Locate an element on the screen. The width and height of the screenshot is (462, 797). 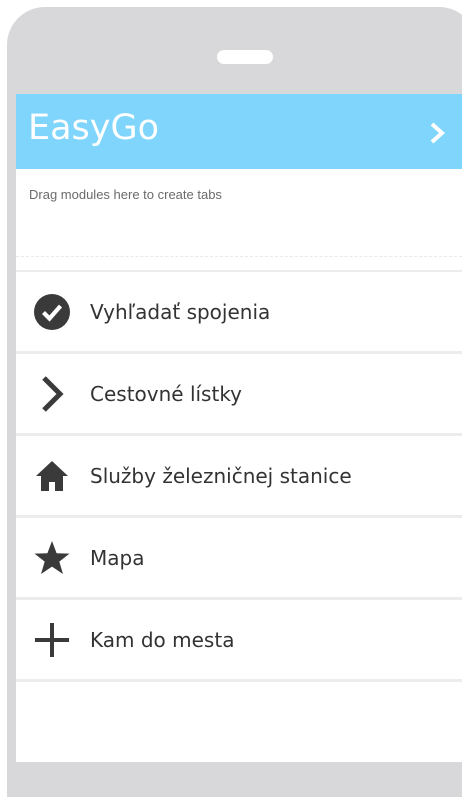
star-icon is located at coordinates (52, 558).